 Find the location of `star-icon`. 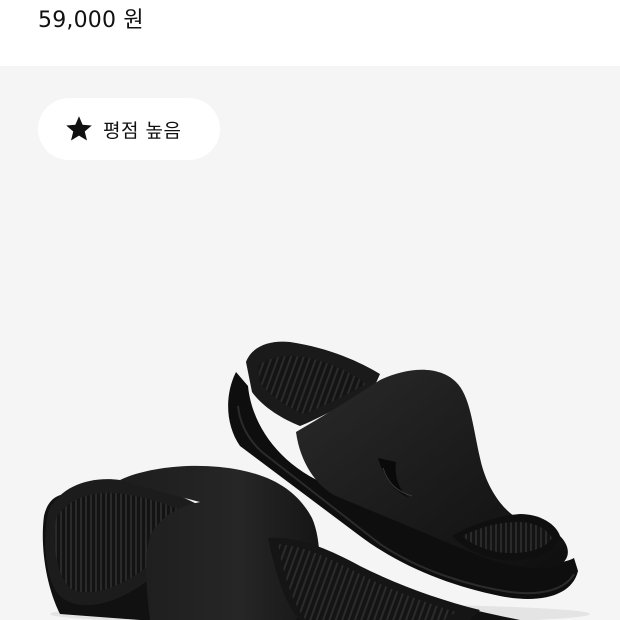

star-icon is located at coordinates (79, 128).